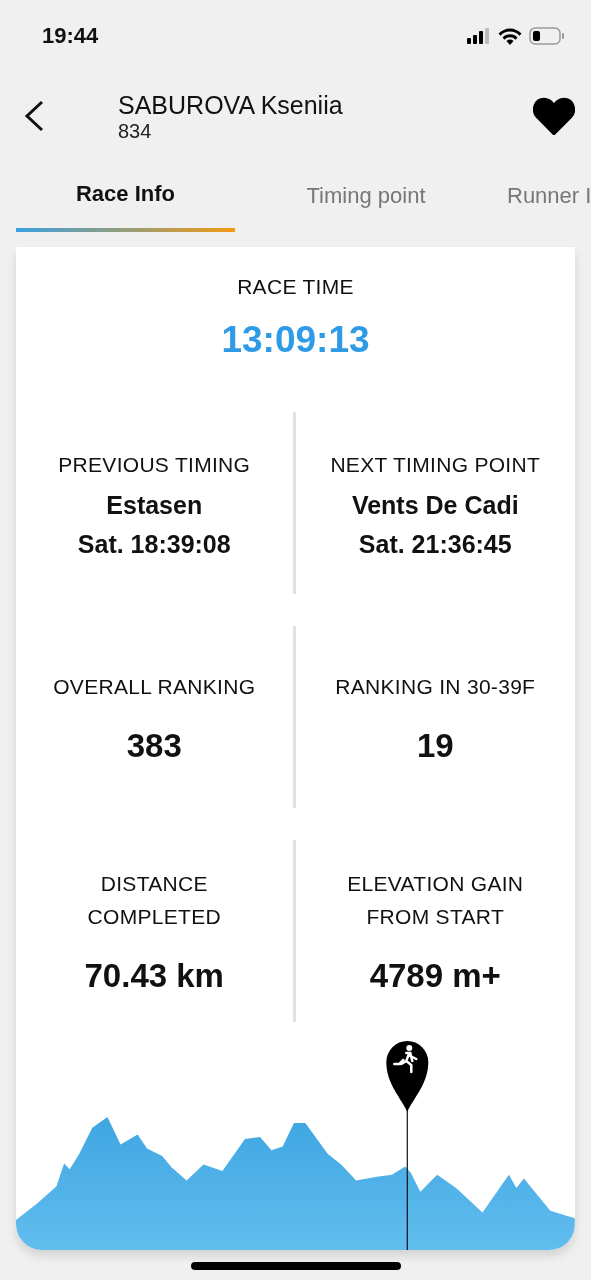 The image size is (591, 1280). What do you see at coordinates (154, 900) in the screenshot?
I see `stat-label: DISTANCE COMPLETED` at bounding box center [154, 900].